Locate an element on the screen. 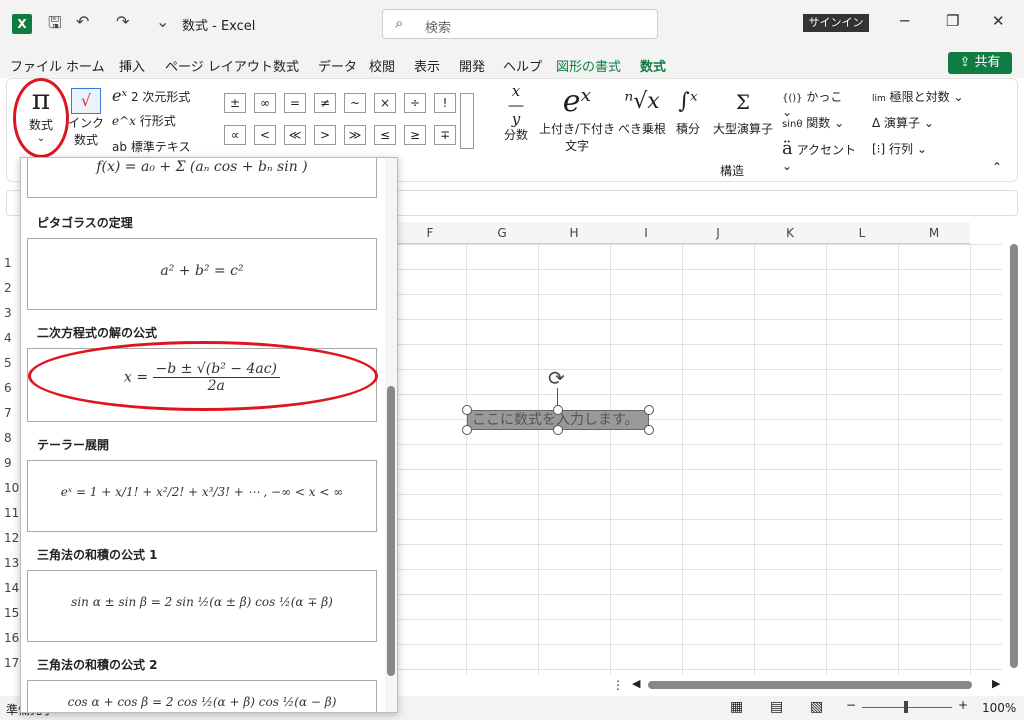 This screenshot has width=1024, height=720. operator-button: Δ 演算子 ⌄ is located at coordinates (912, 122).